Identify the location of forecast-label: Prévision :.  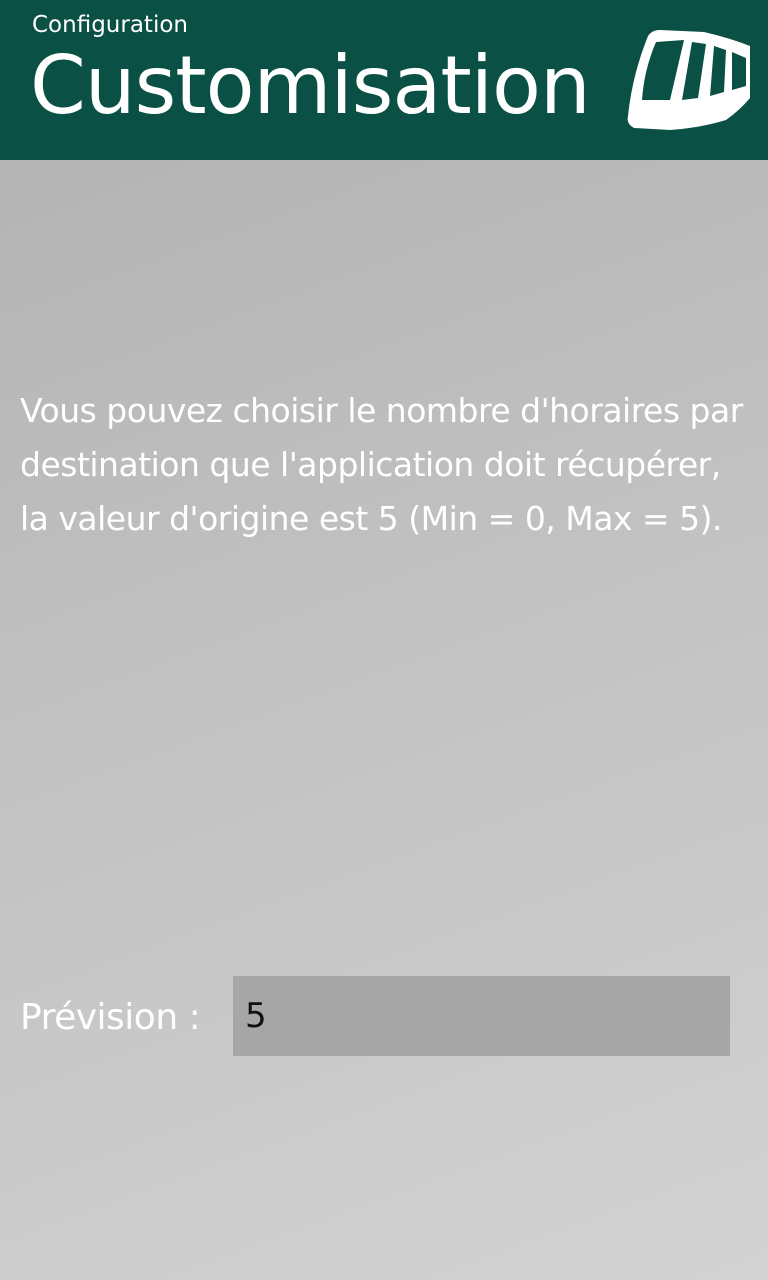
(110, 1017).